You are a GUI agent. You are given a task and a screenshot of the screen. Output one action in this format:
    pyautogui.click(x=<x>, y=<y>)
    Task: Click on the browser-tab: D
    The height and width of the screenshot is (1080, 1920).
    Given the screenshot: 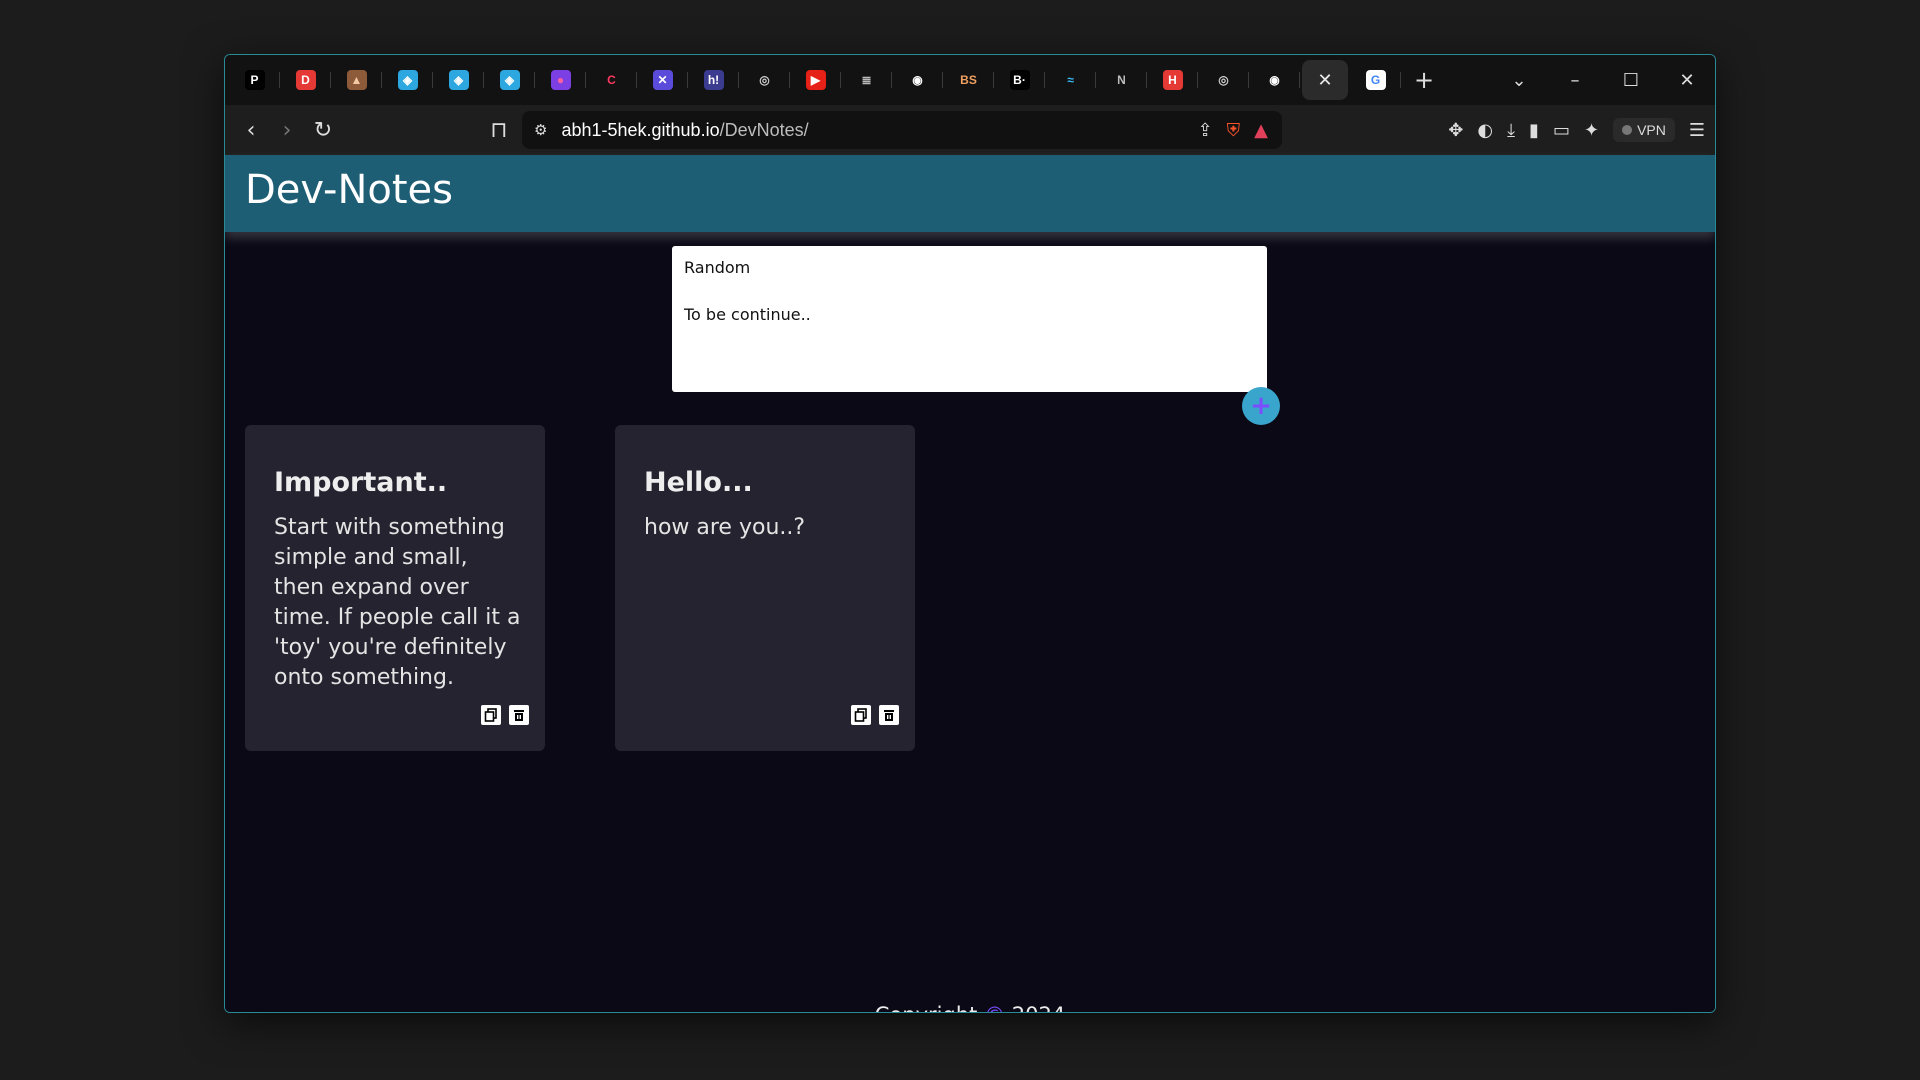 What is the action you would take?
    pyautogui.click(x=305, y=80)
    